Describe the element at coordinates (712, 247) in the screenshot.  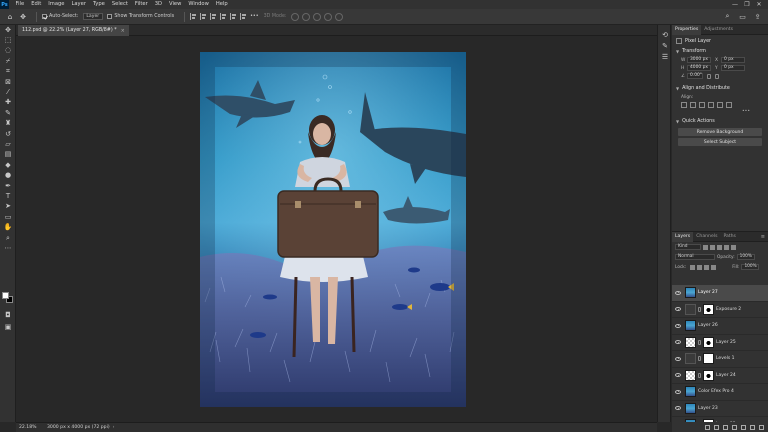
I see `filter-adjustment-icon` at that location.